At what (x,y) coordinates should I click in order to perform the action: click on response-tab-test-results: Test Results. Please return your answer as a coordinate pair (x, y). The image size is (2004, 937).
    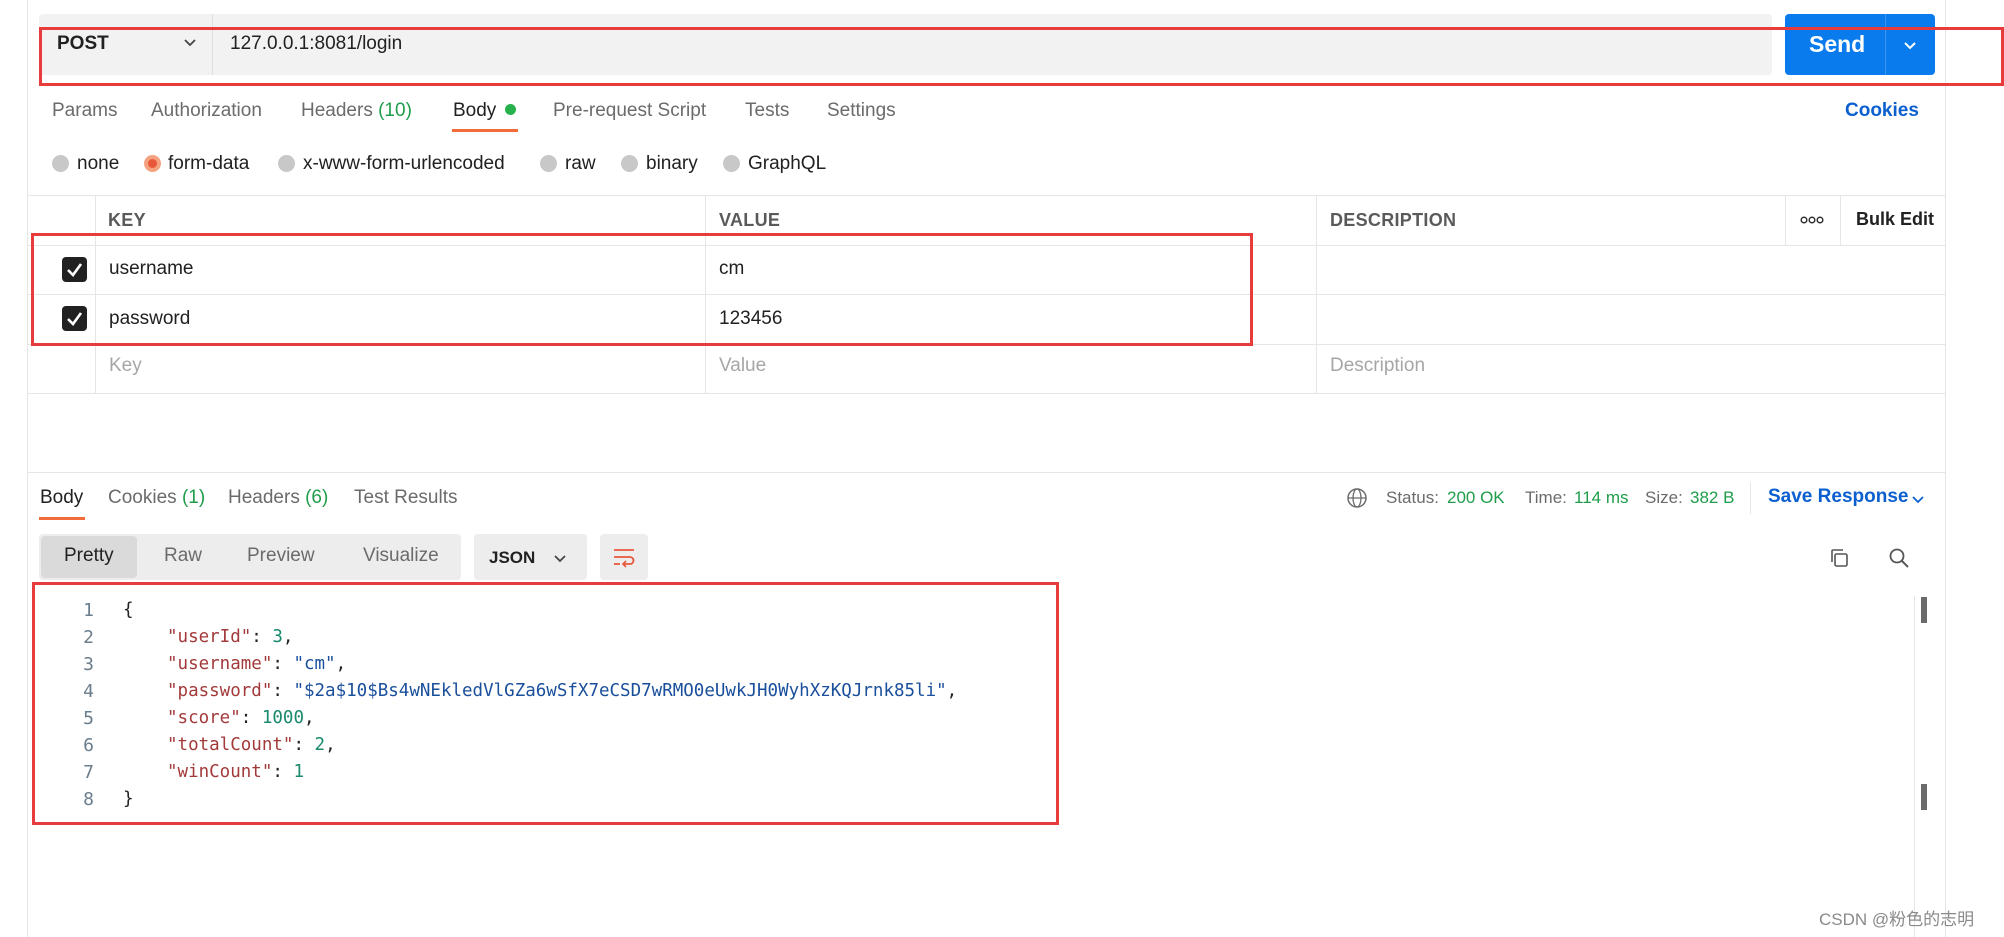
    Looking at the image, I should click on (405, 498).